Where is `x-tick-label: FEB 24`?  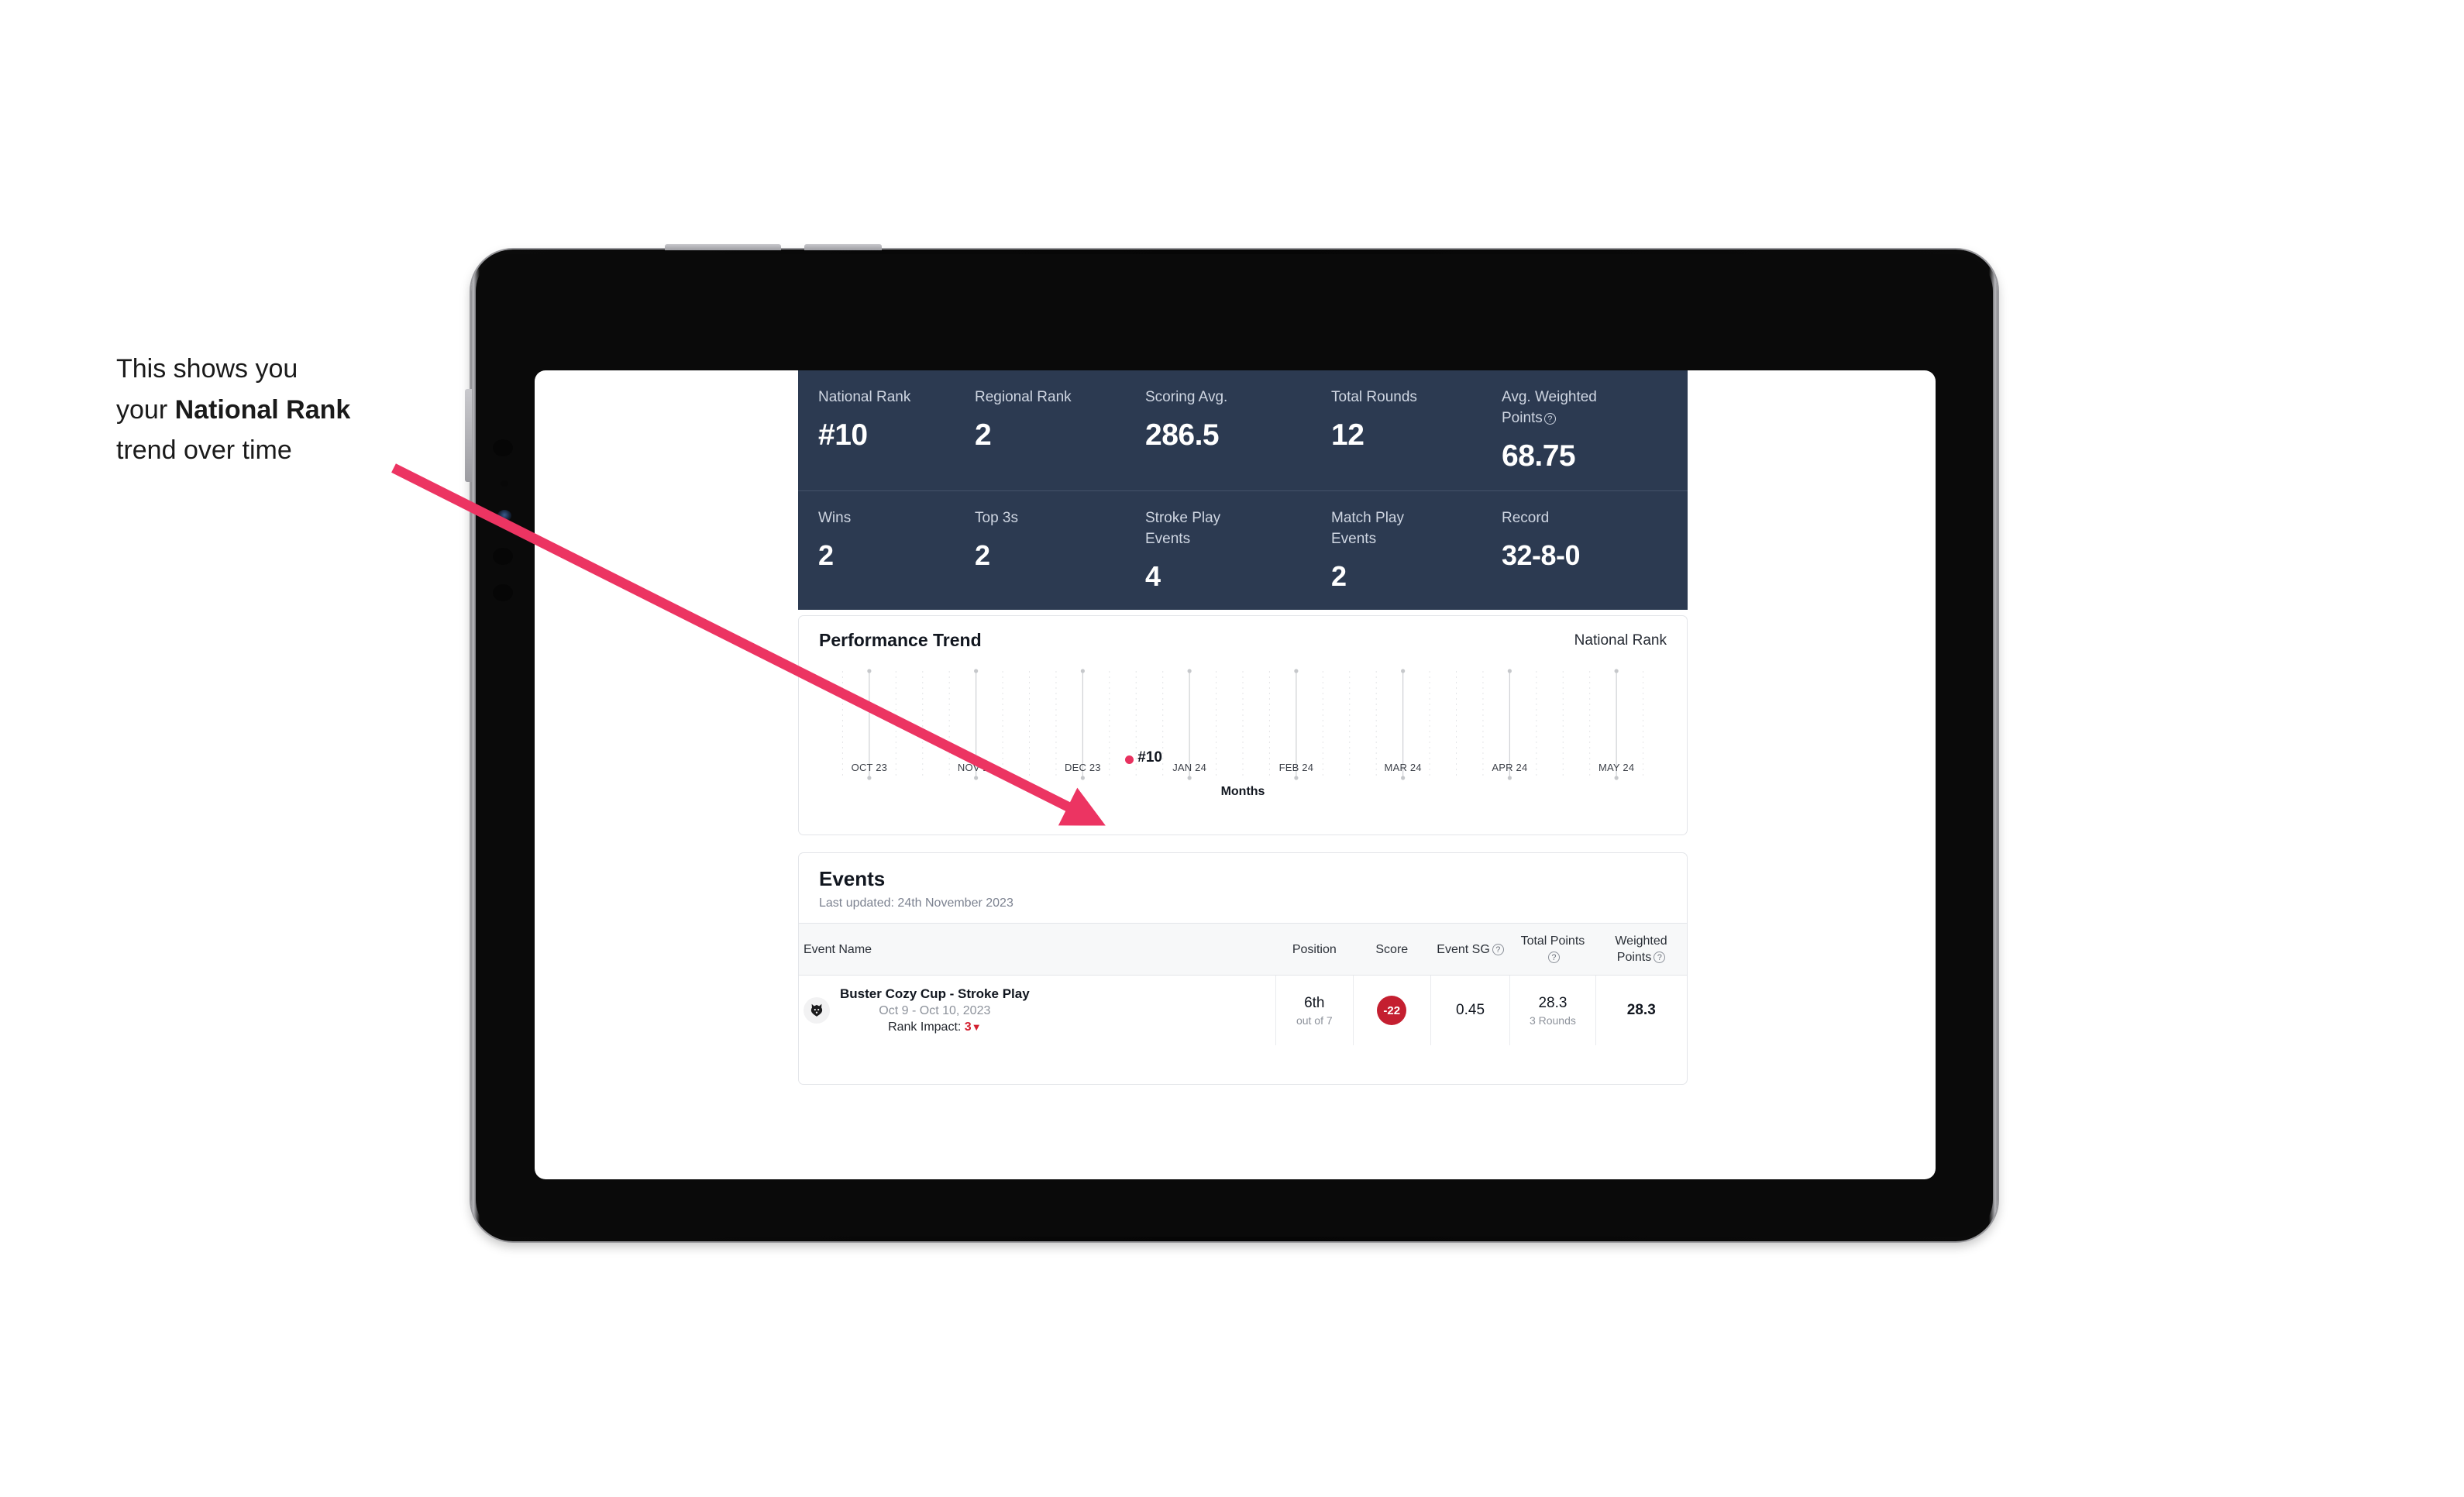 x-tick-label: FEB 24 is located at coordinates (1296, 768).